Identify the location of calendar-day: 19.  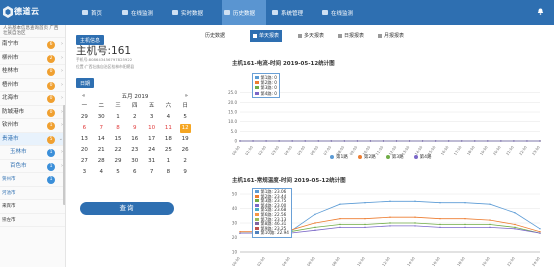
(185, 139).